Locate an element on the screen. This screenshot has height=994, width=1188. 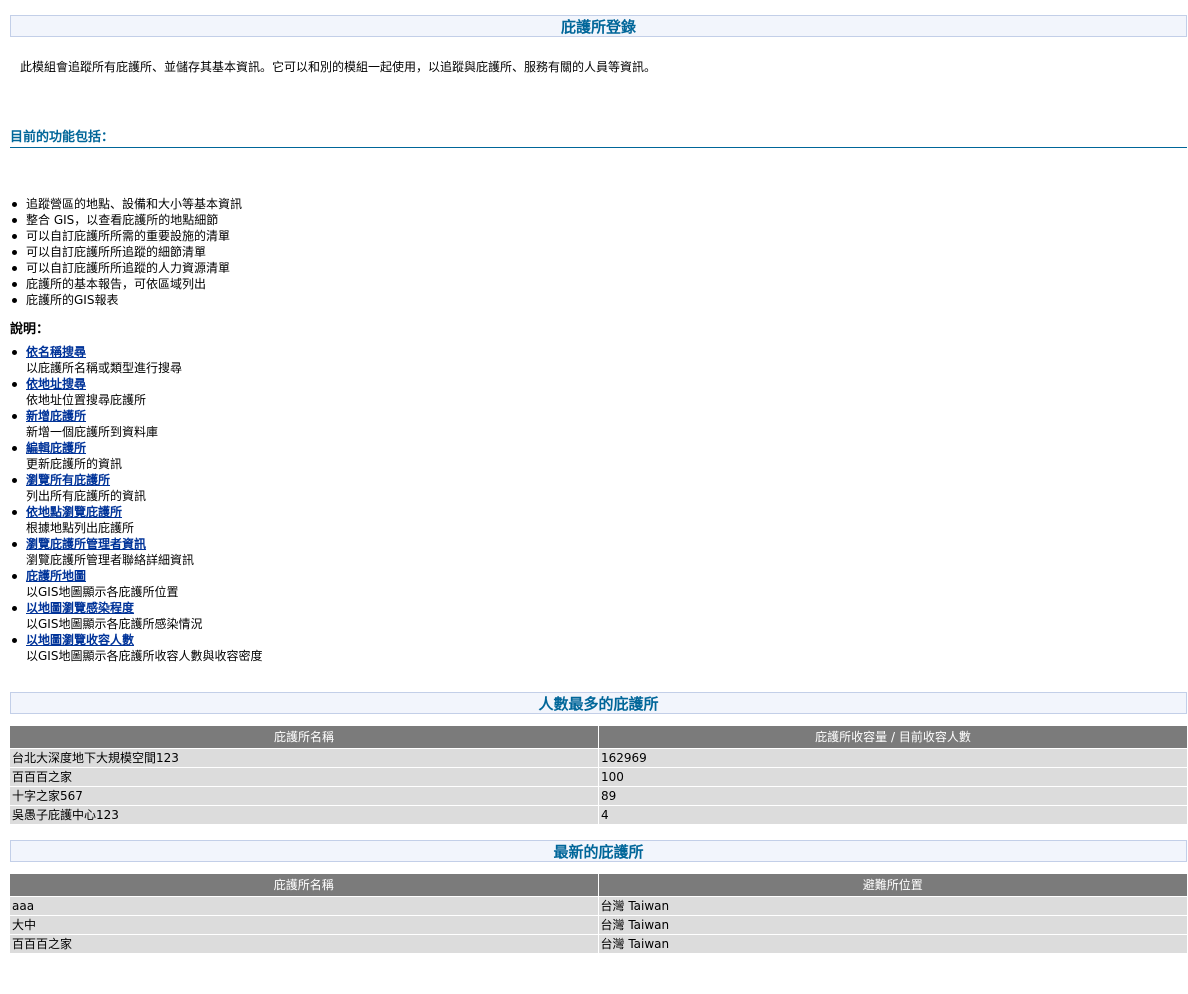
table-header-row: 庇護所名稱 避難所位置 is located at coordinates (598, 885).